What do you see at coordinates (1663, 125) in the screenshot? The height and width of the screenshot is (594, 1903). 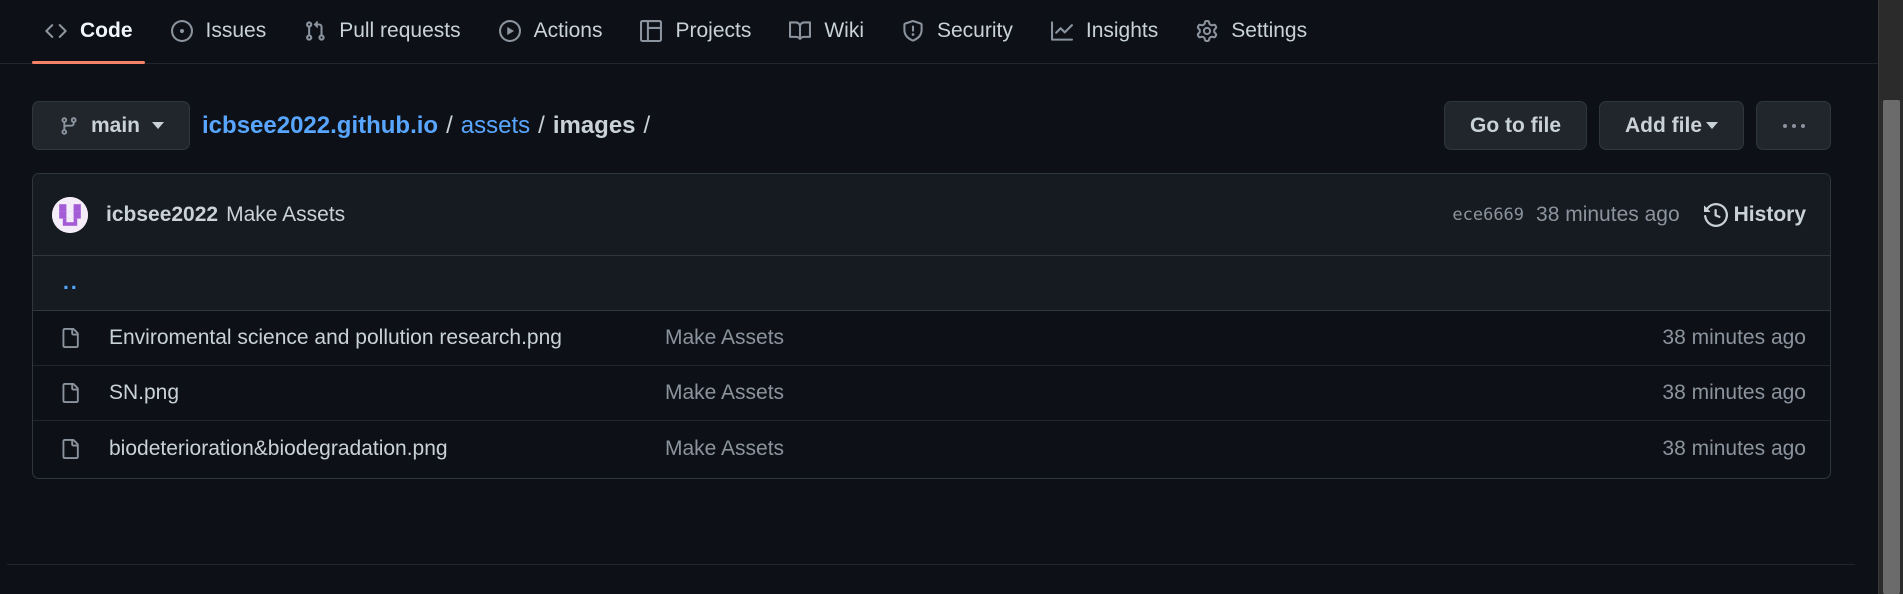 I see `add-file-label: Add file` at bounding box center [1663, 125].